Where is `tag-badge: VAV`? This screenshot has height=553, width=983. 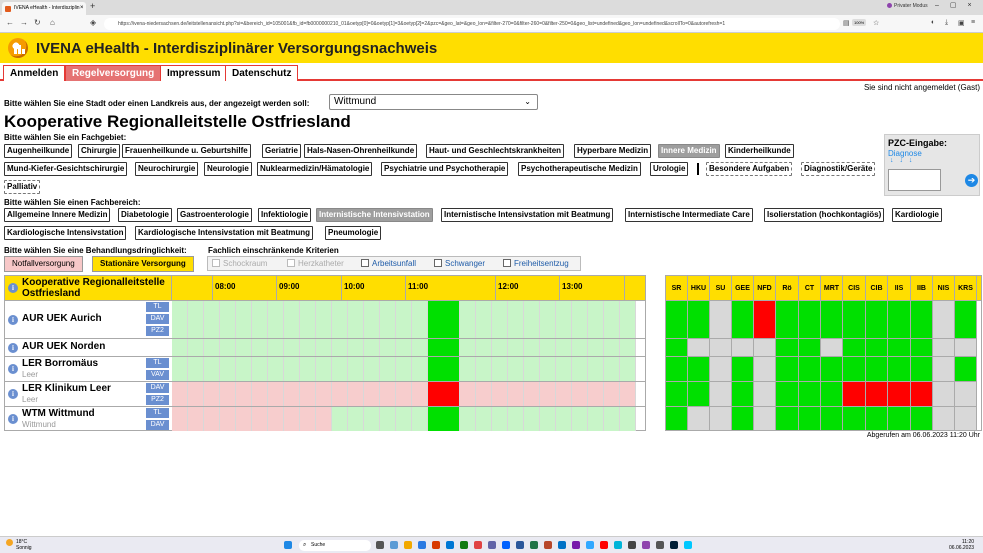 tag-badge: VAV is located at coordinates (157, 375).